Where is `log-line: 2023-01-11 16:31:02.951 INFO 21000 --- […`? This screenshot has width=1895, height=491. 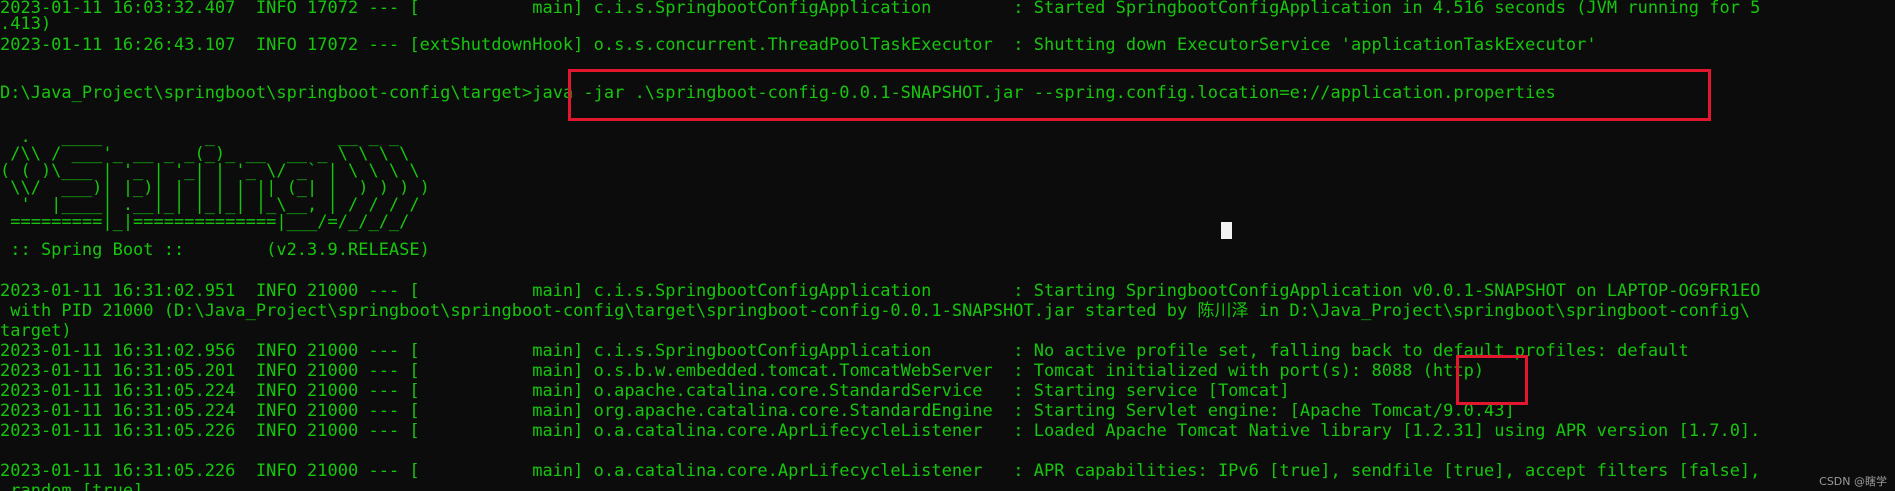
log-line: 2023-01-11 16:31:02.951 INFO 21000 --- [… is located at coordinates (880, 291).